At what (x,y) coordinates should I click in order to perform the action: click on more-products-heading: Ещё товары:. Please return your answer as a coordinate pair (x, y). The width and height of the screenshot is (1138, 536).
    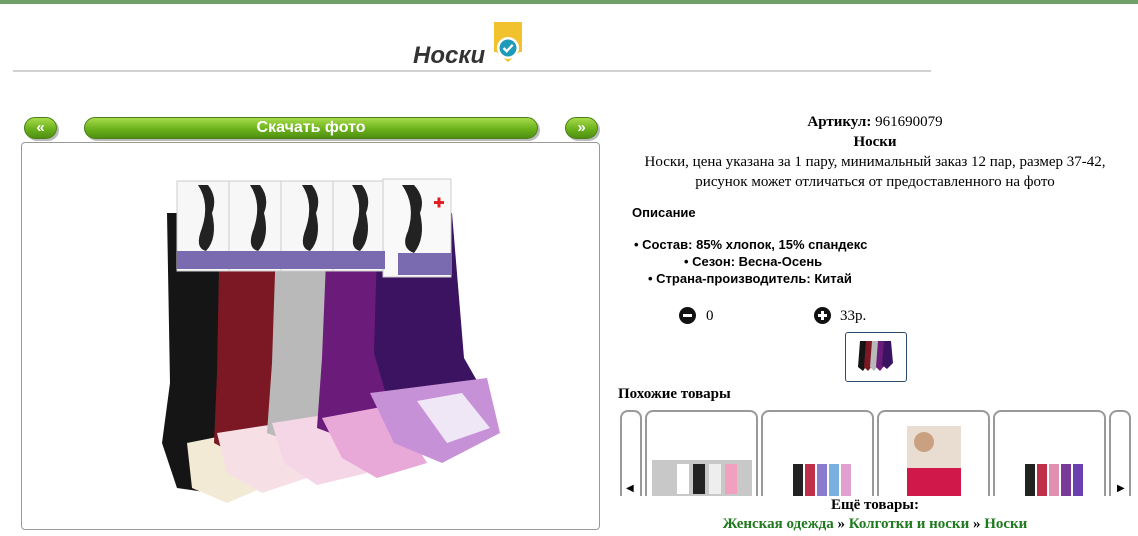
    Looking at the image, I should click on (875, 505).